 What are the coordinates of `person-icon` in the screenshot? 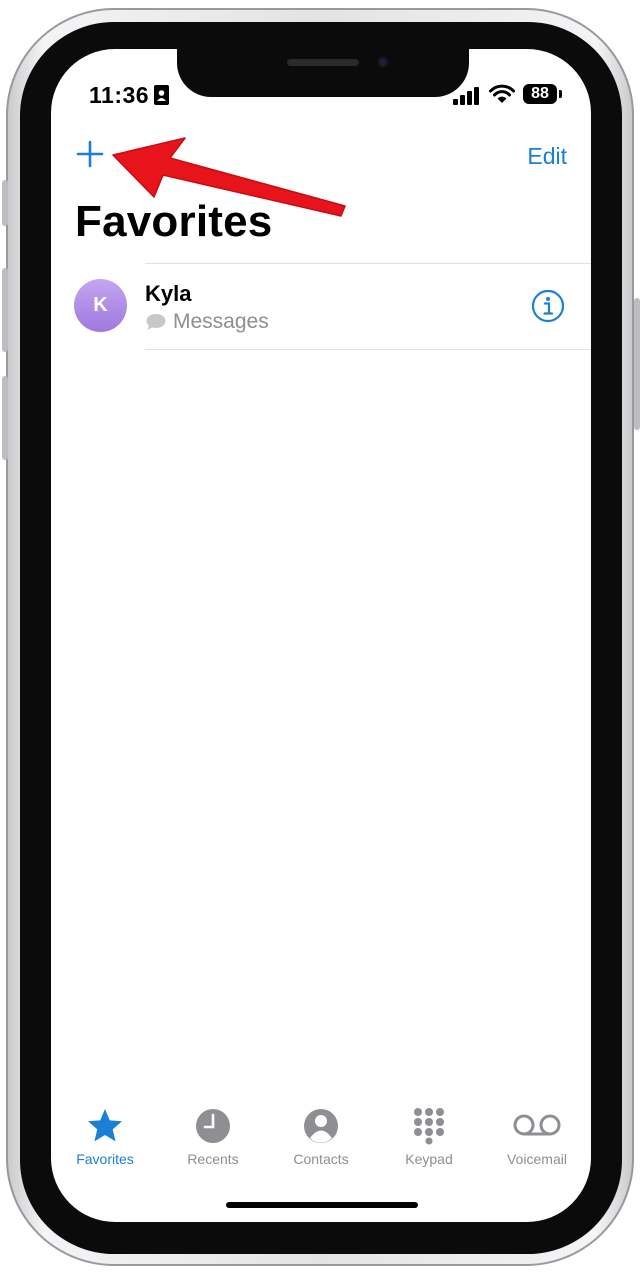 It's located at (321, 1126).